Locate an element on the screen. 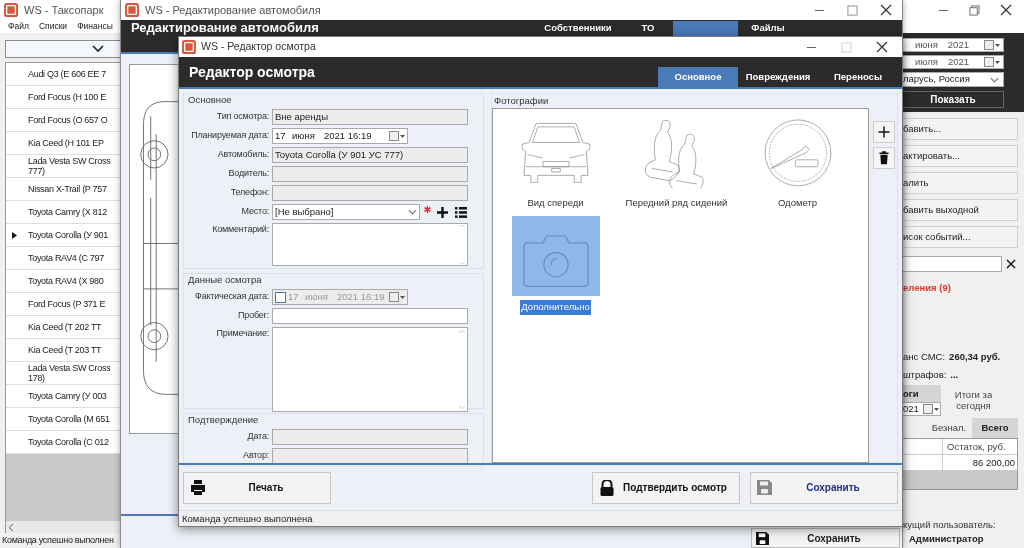  totals-header: оги is located at coordinates (922, 393).